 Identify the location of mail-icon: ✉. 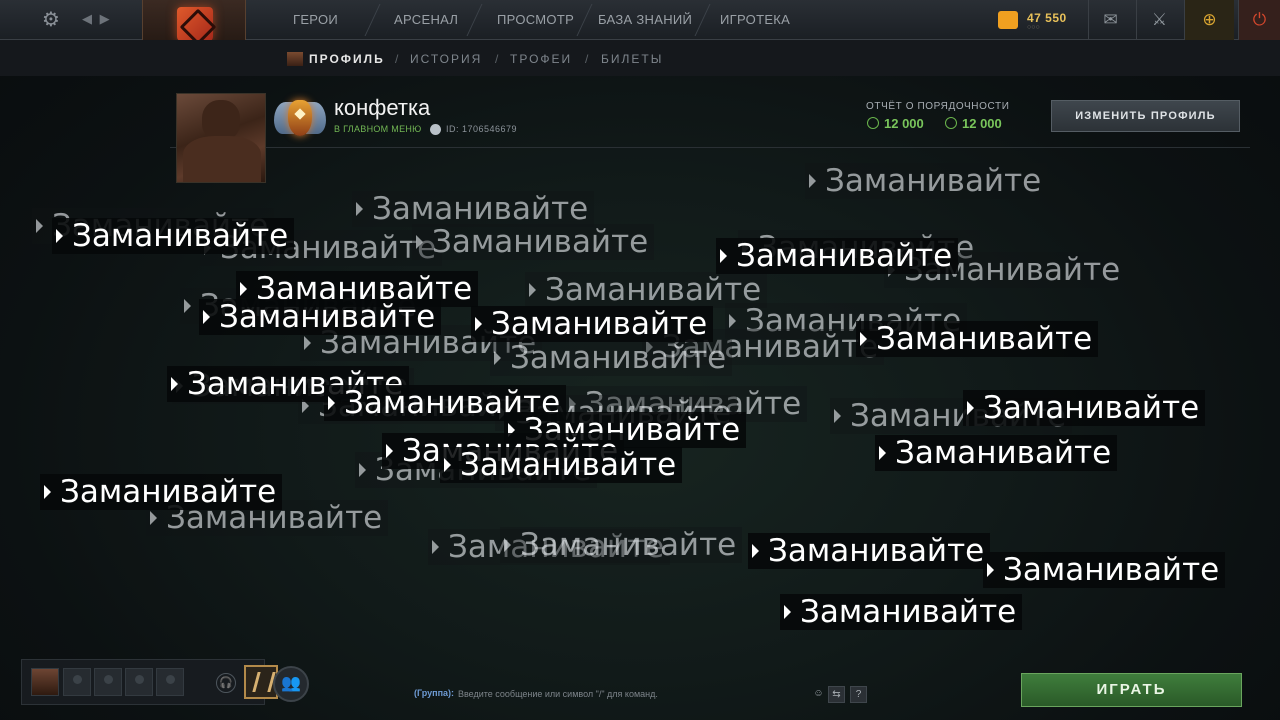
(1110, 19).